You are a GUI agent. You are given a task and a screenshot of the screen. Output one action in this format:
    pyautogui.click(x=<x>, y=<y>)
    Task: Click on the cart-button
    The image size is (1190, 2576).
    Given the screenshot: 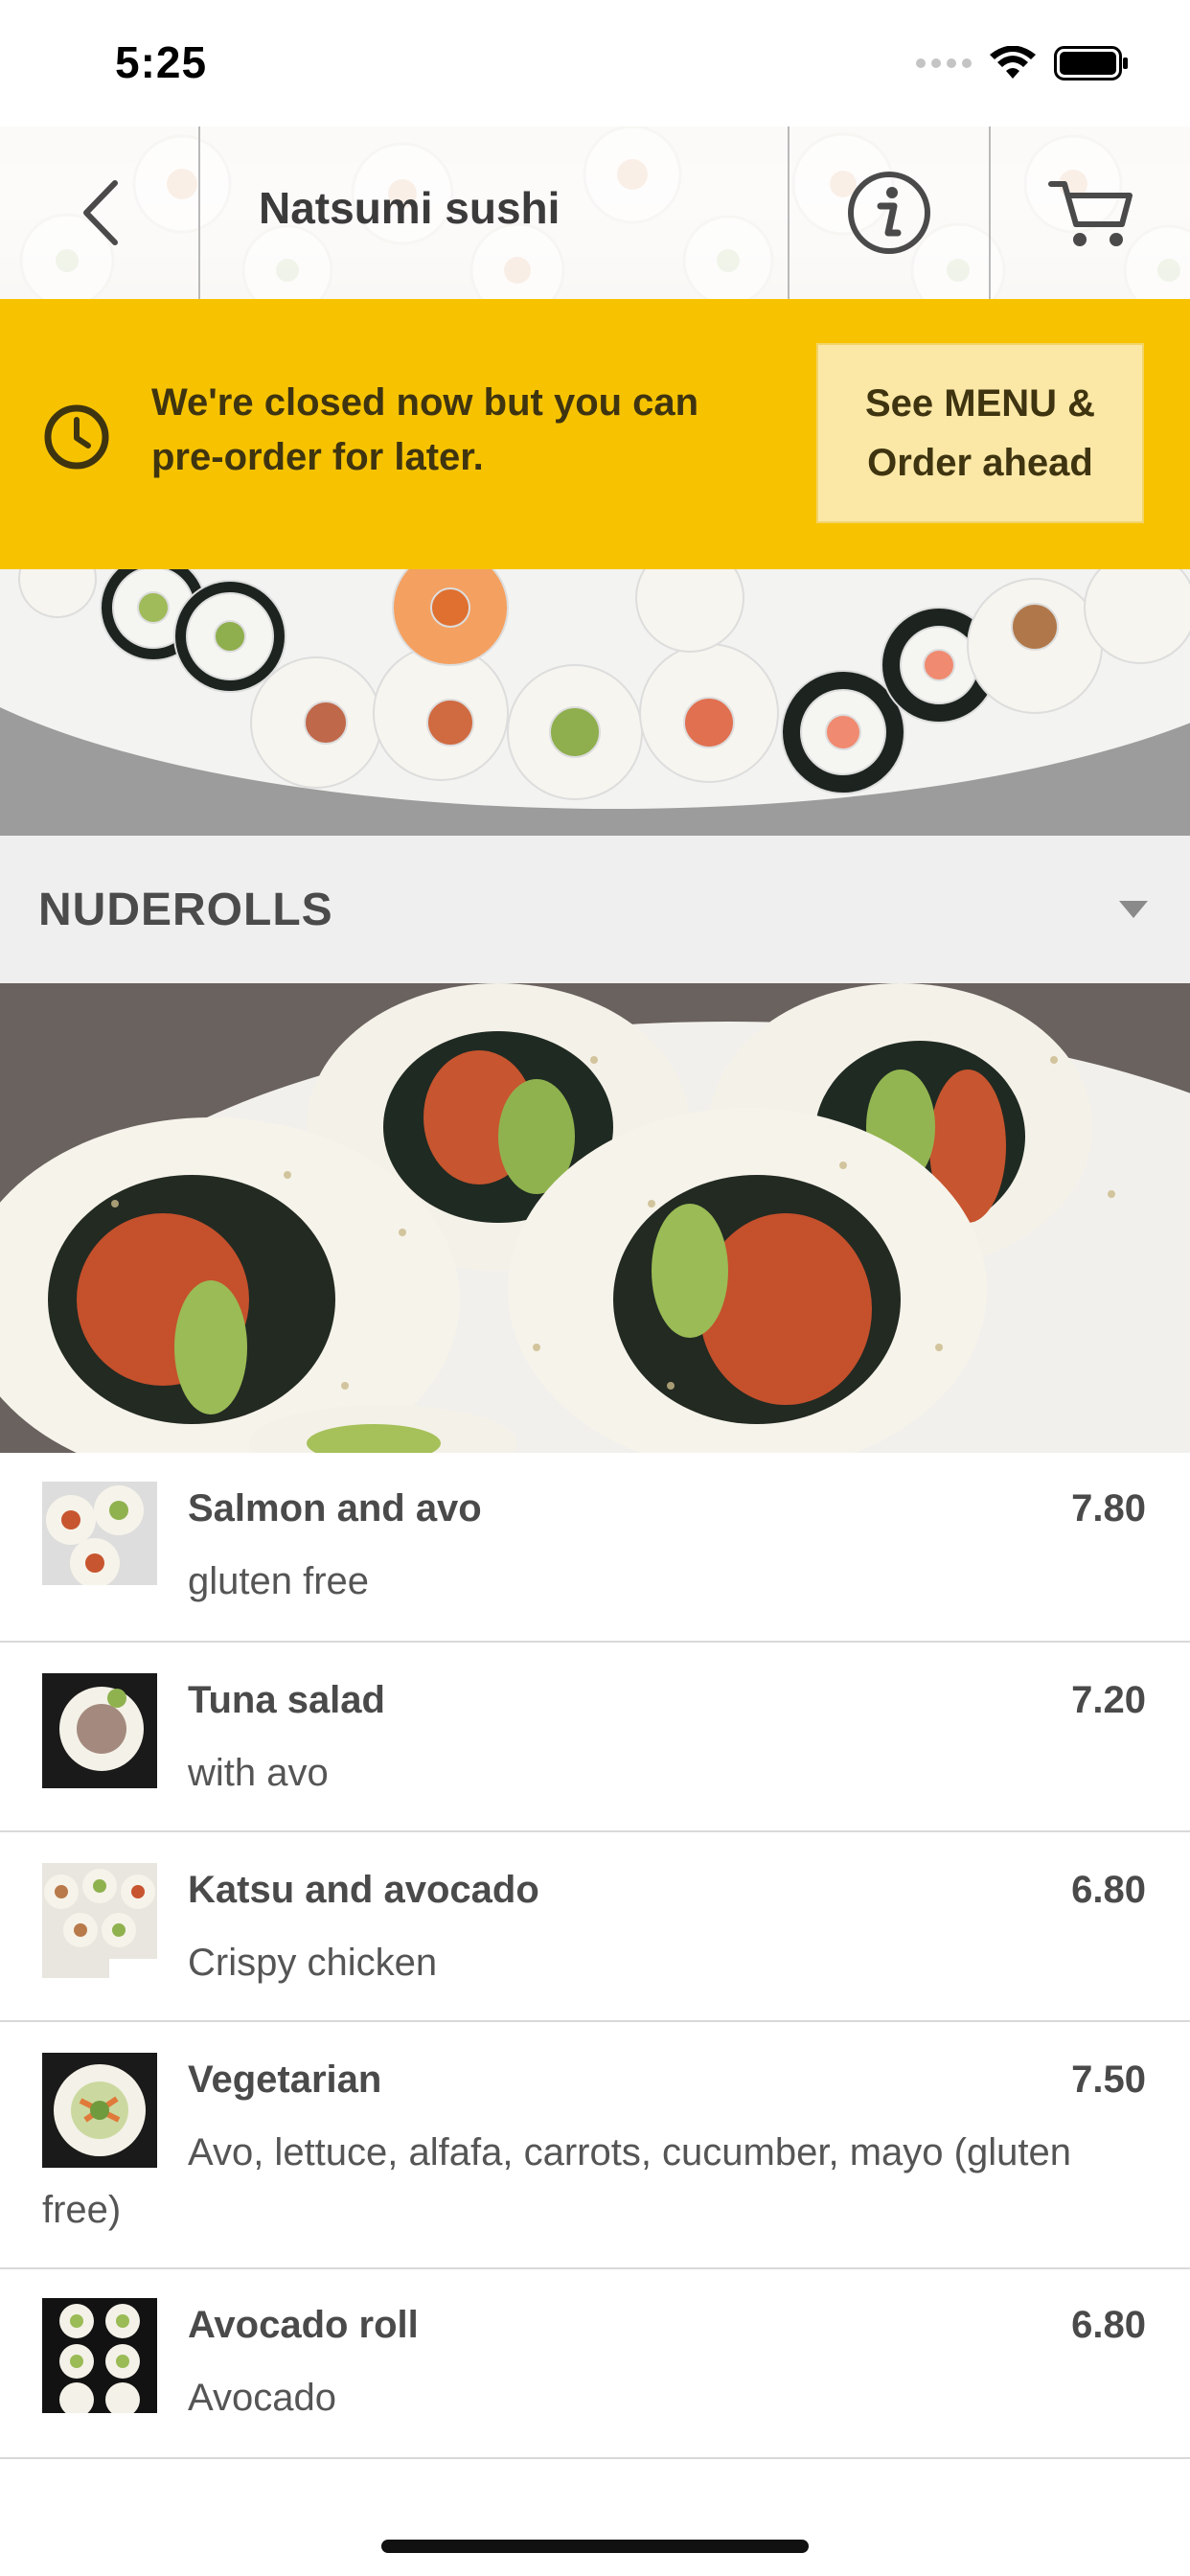 What is the action you would take?
    pyautogui.click(x=1091, y=212)
    